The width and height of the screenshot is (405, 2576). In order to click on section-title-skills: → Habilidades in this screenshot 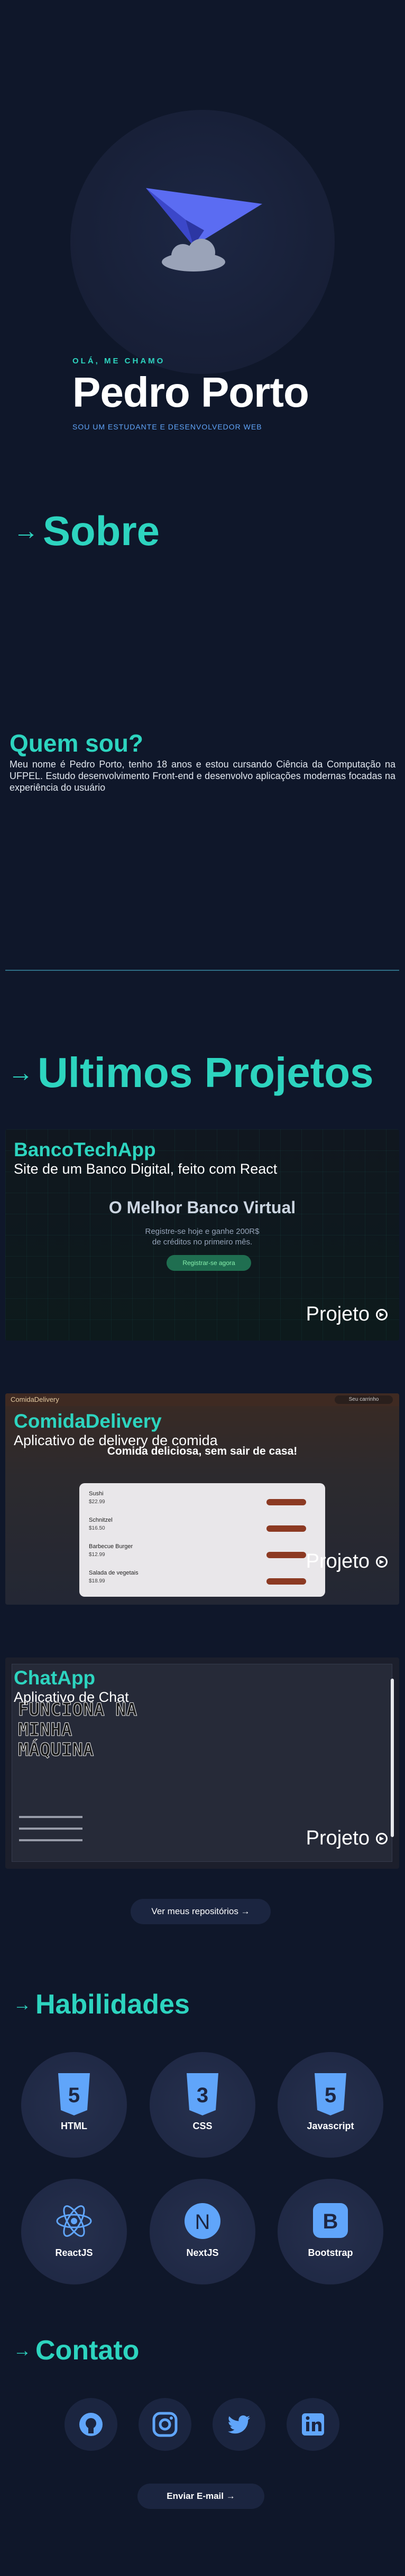, I will do `click(101, 2004)`.